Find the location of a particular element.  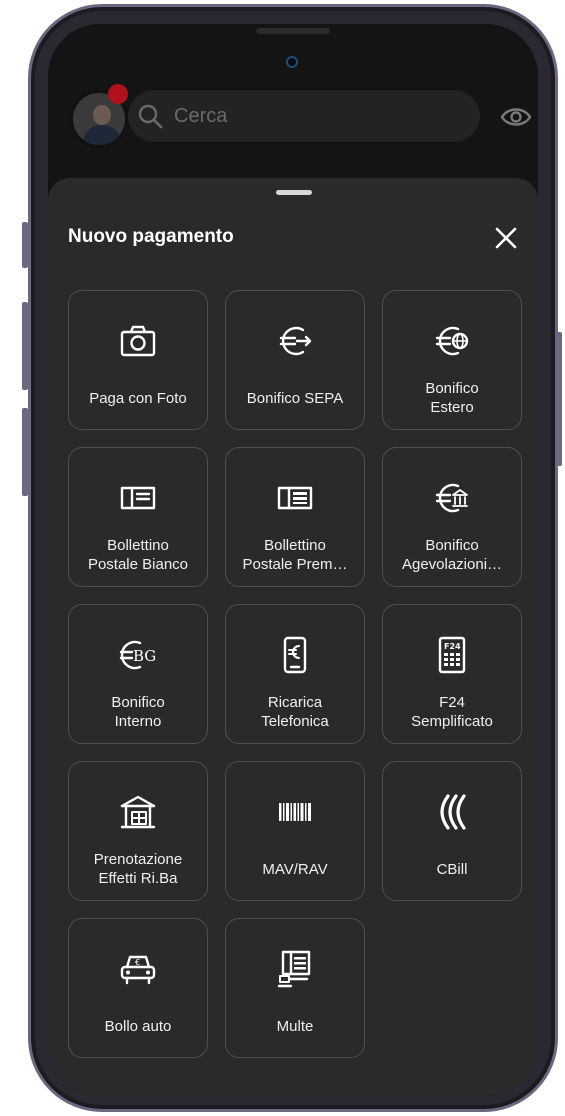

option-label: Ricarica Telefonica is located at coordinates (295, 712).